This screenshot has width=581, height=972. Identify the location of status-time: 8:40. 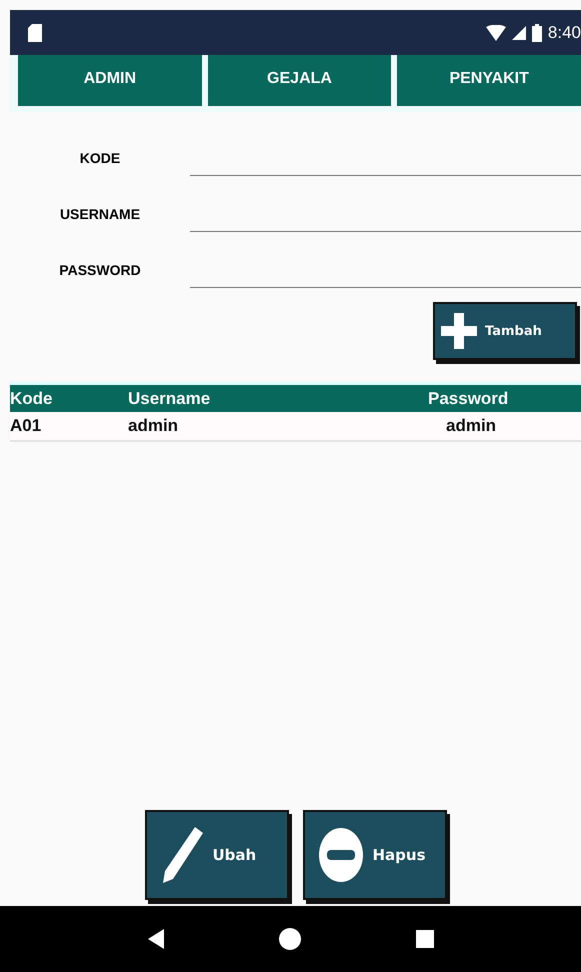
(564, 32).